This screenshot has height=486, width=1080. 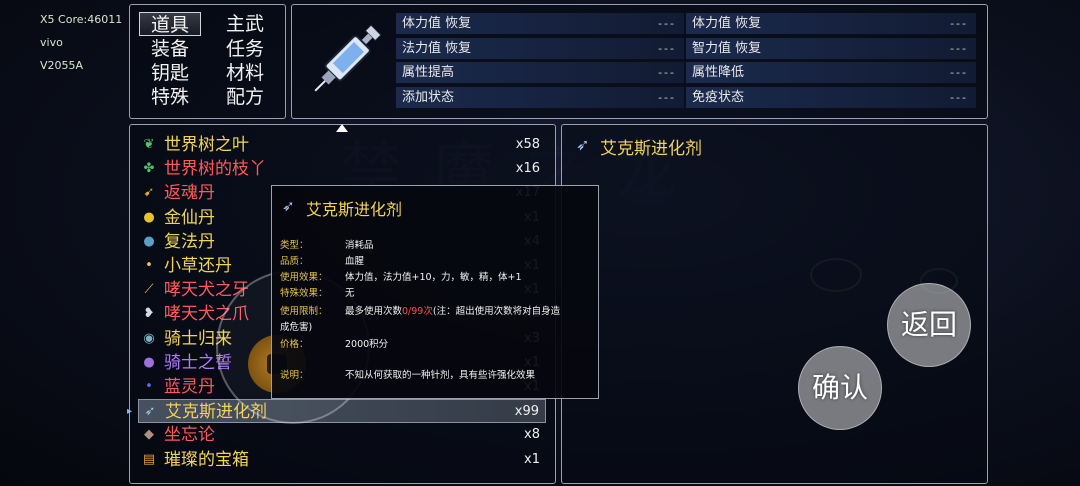 I want to click on item-name: 金仙丹, so click(x=189, y=217).